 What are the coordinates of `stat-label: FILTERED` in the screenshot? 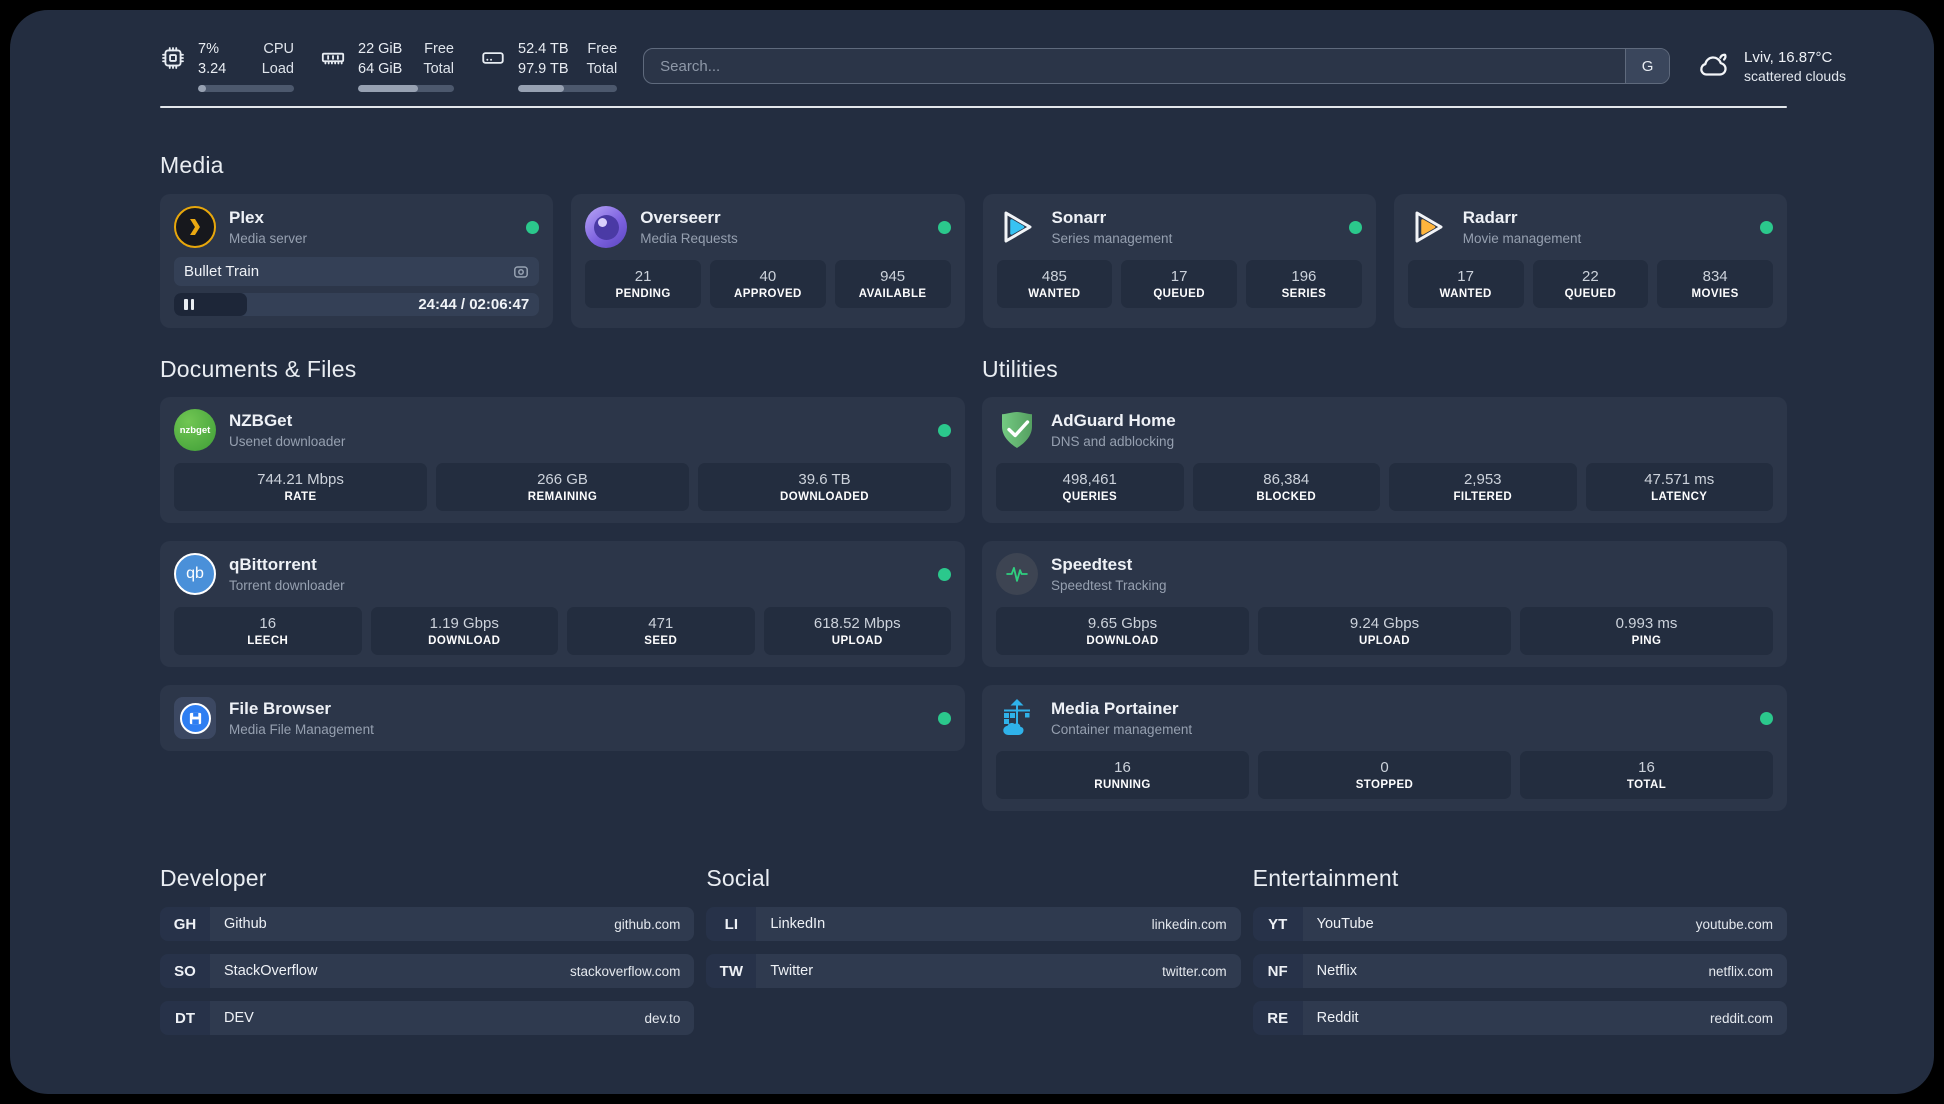 It's located at (1483, 497).